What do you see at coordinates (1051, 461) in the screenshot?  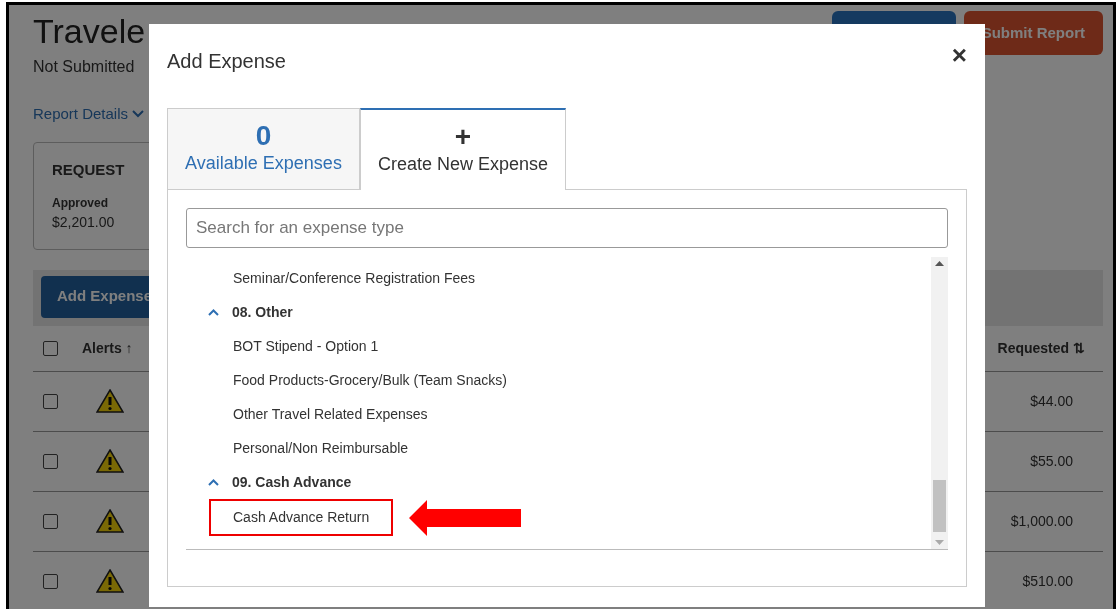 I see `amount-cell-text: $55.00` at bounding box center [1051, 461].